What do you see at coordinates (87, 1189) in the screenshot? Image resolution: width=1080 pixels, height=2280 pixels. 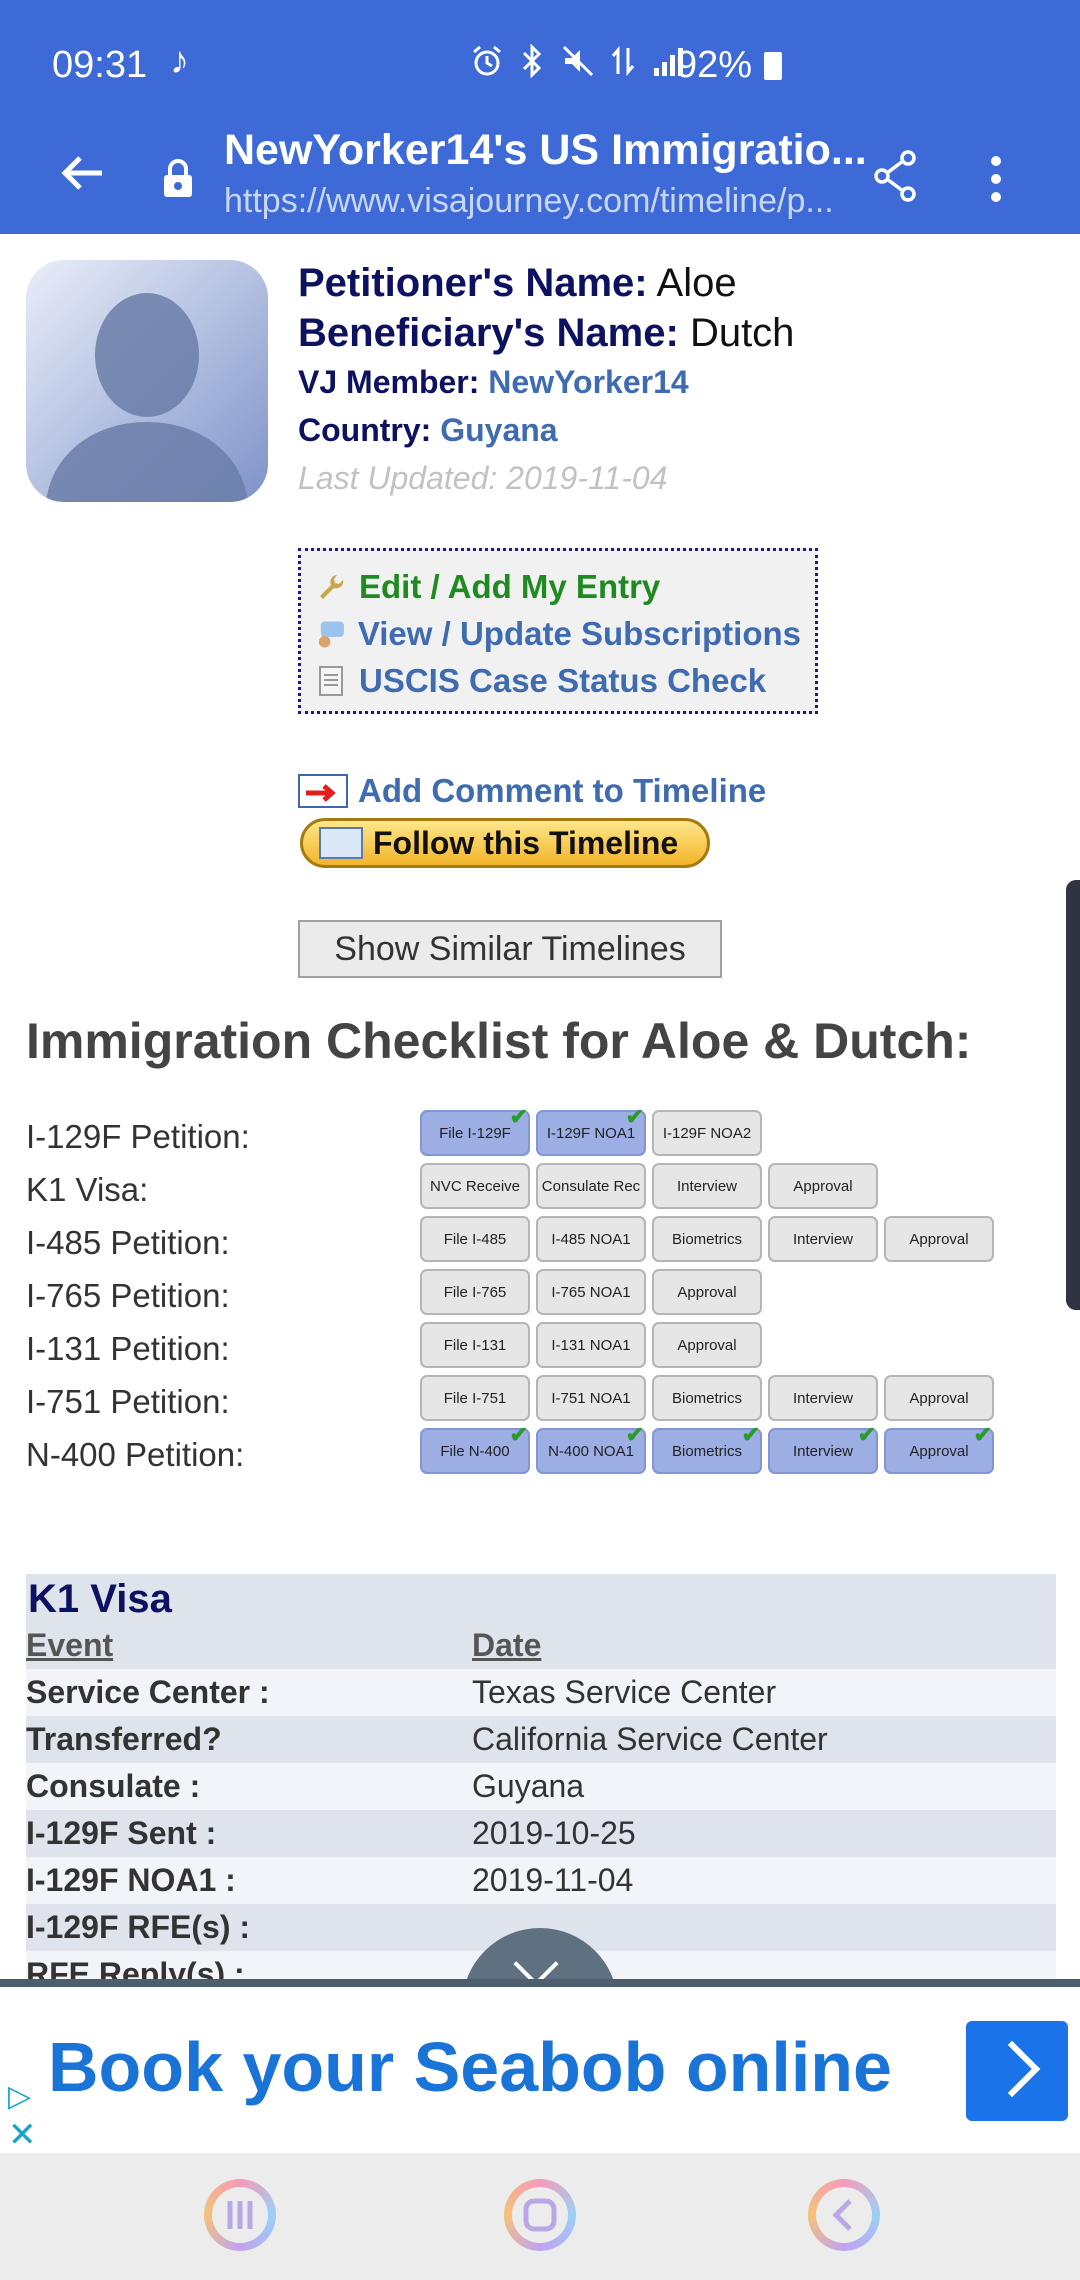 I see `checklist-row-label: K1 Visa:` at bounding box center [87, 1189].